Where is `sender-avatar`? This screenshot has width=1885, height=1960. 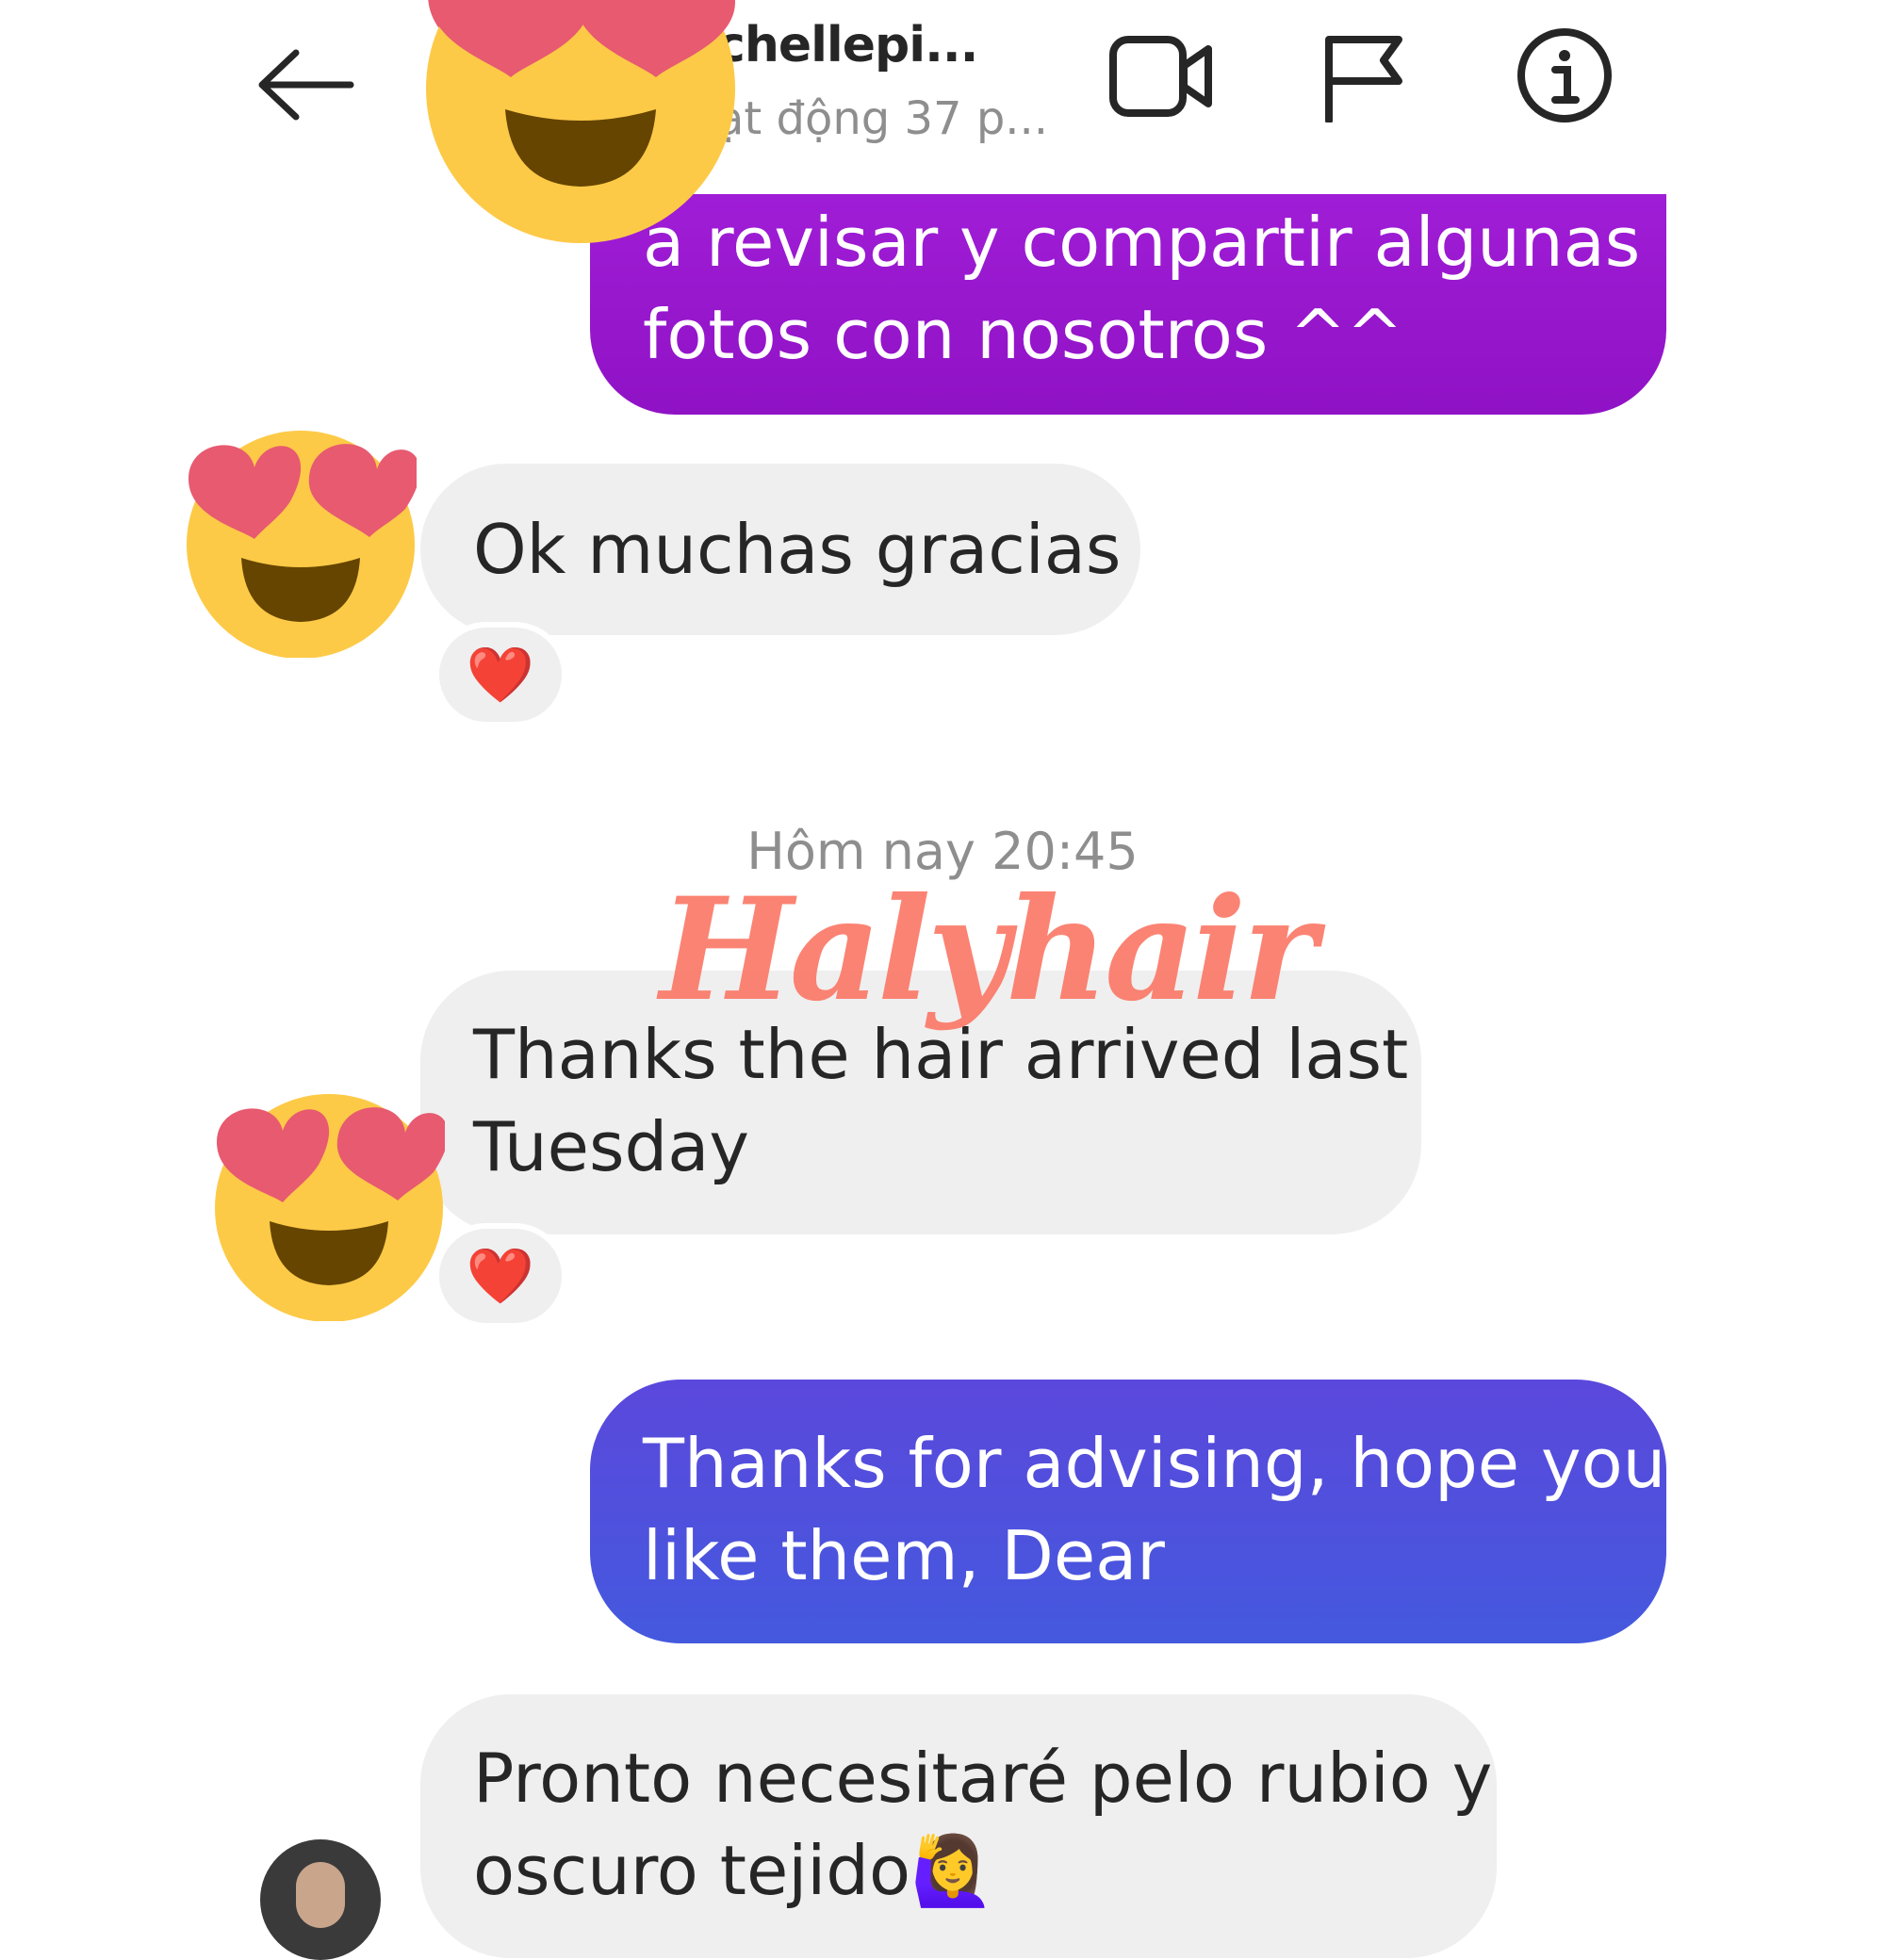 sender-avatar is located at coordinates (320, 1899).